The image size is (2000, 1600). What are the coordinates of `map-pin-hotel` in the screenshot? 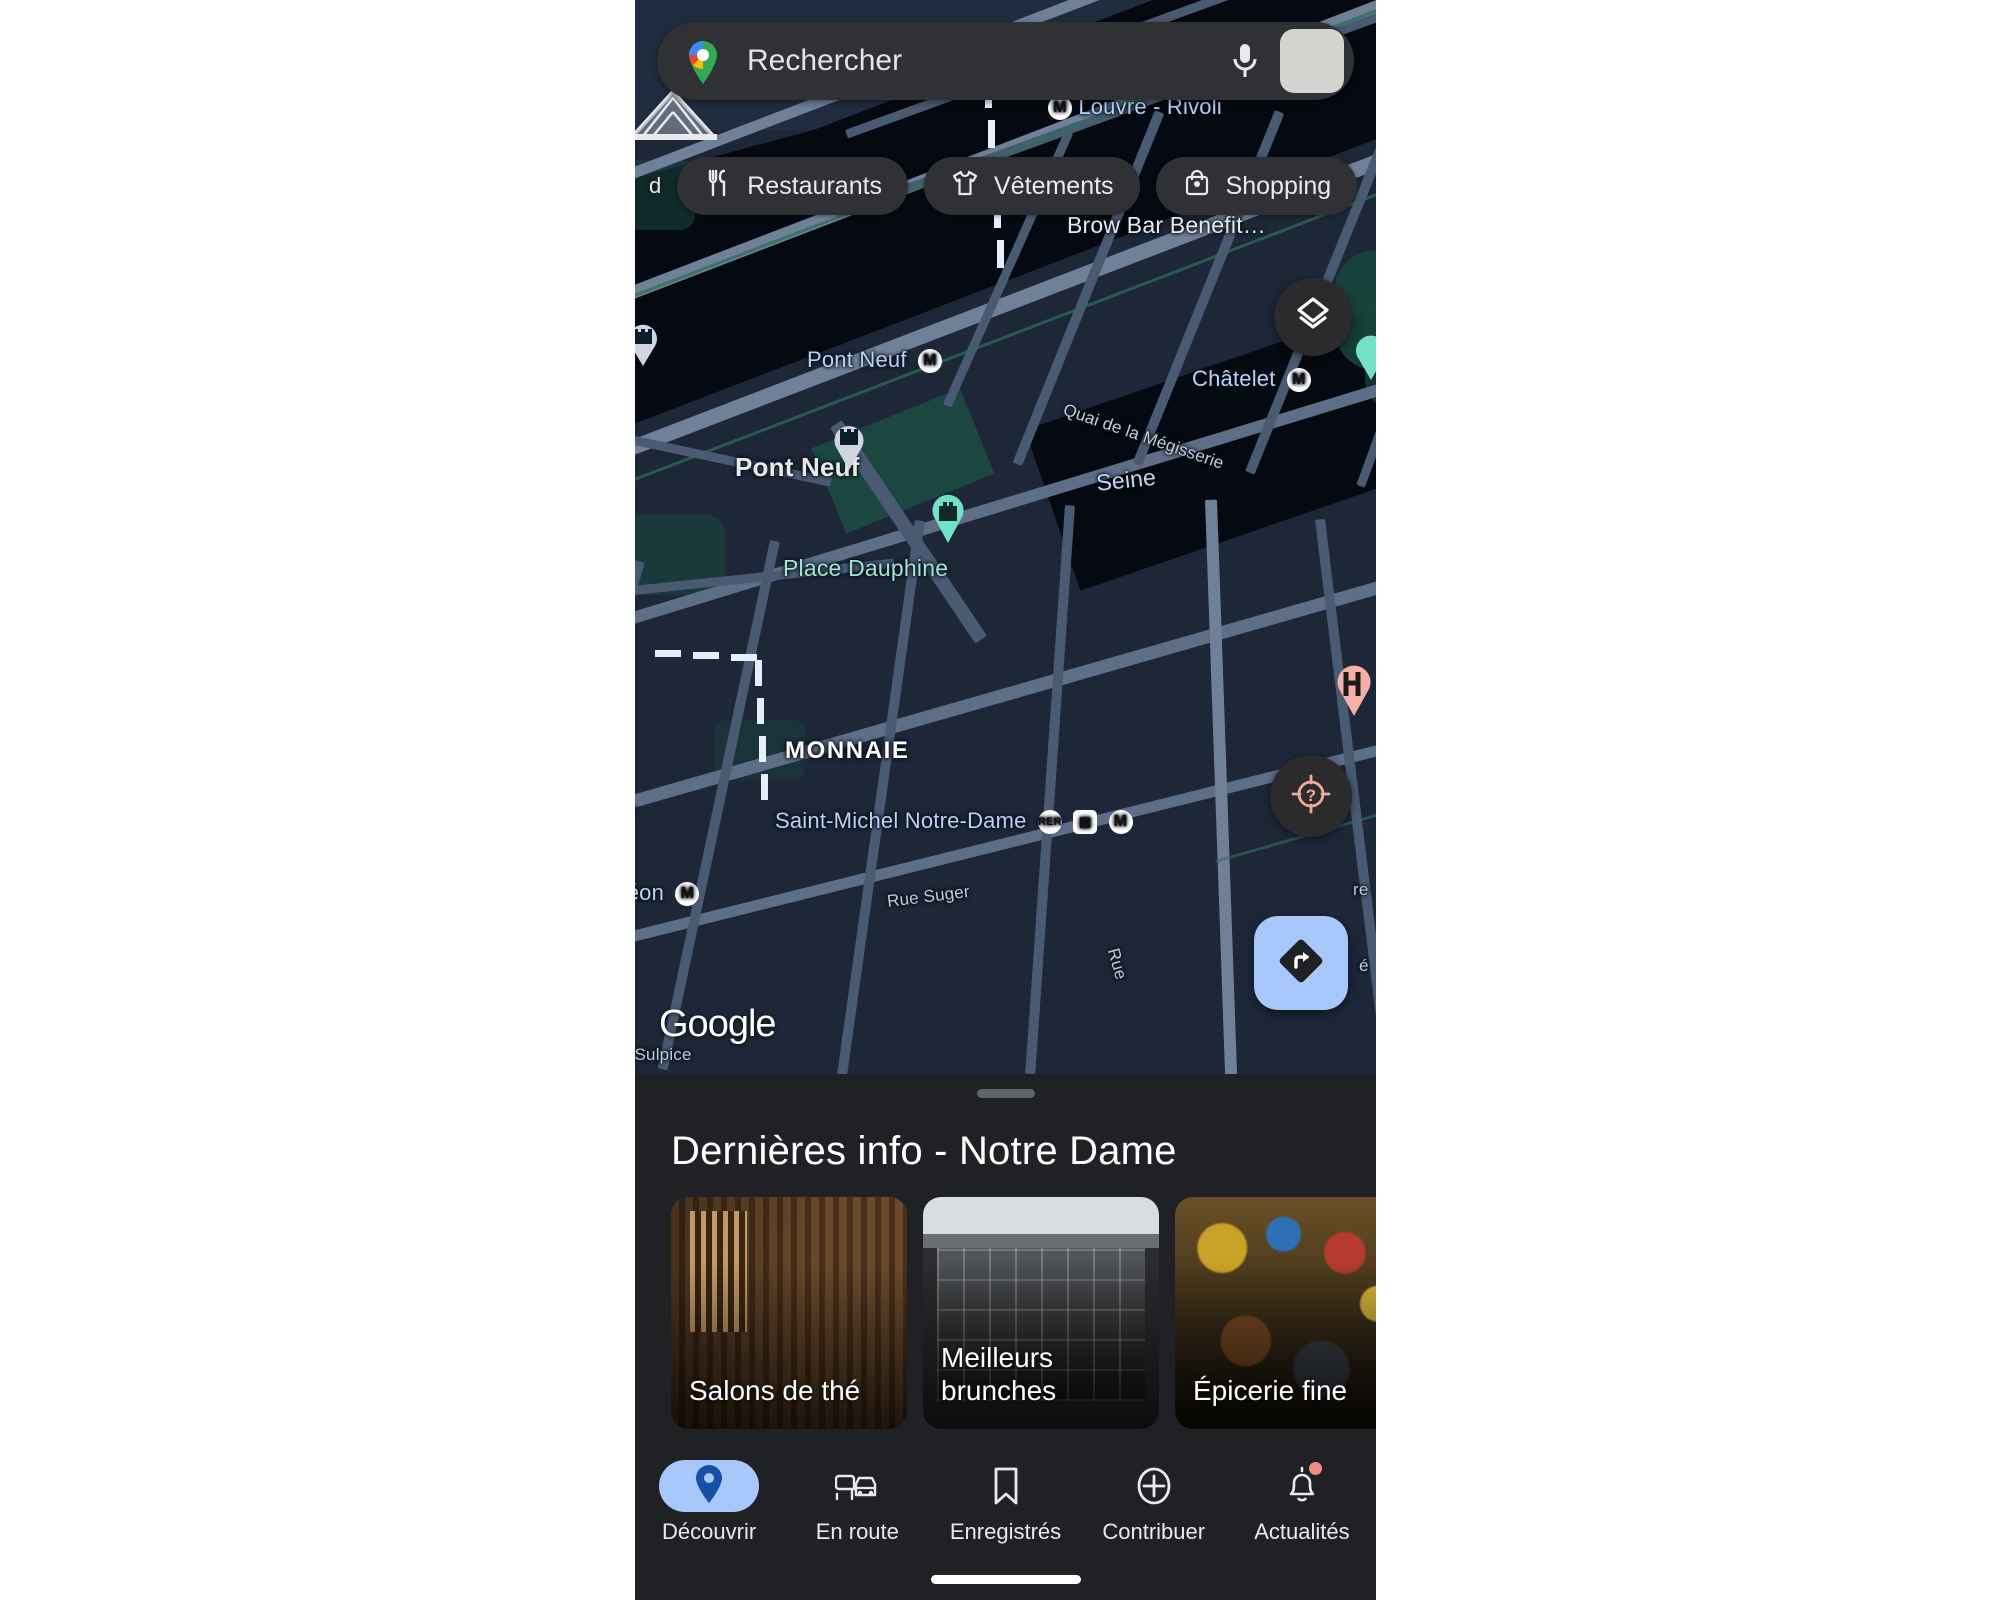 It's located at (1354, 688).